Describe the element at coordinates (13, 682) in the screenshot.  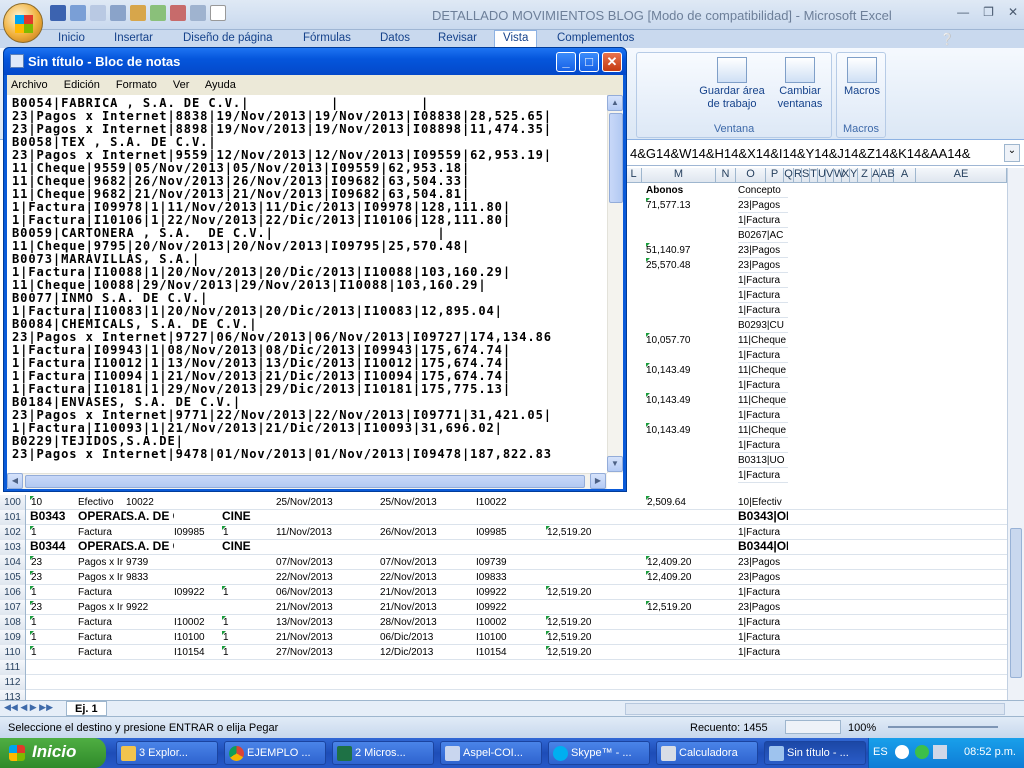
I see `row-number: 112` at that location.